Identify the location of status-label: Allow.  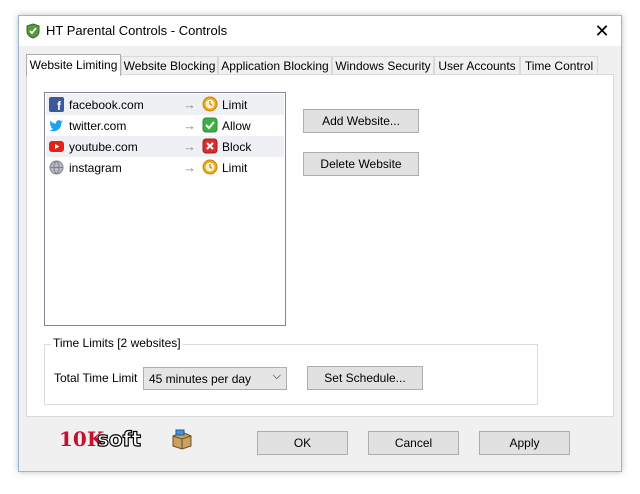
(236, 126).